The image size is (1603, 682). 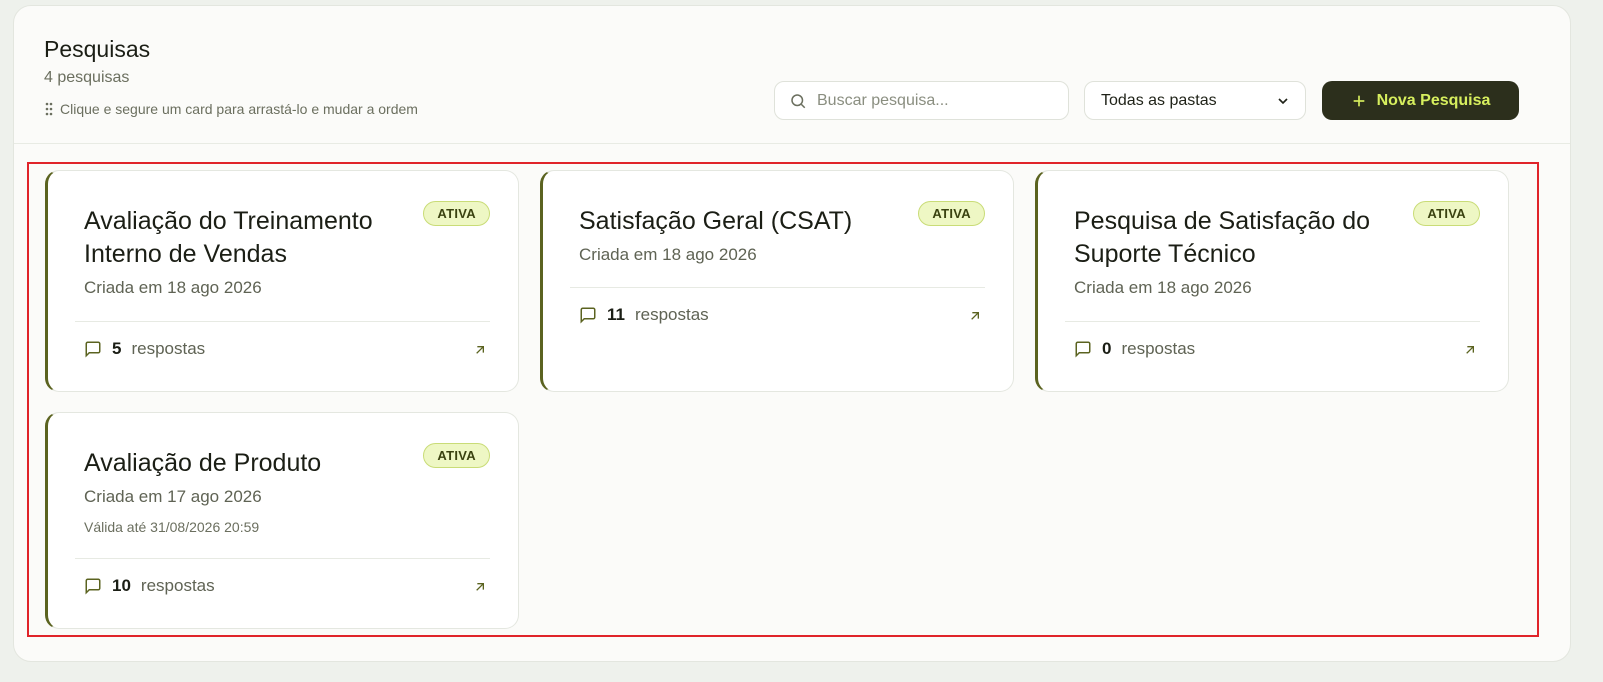 I want to click on survey-title: Satisfação Geral (CSAT), so click(x=716, y=221).